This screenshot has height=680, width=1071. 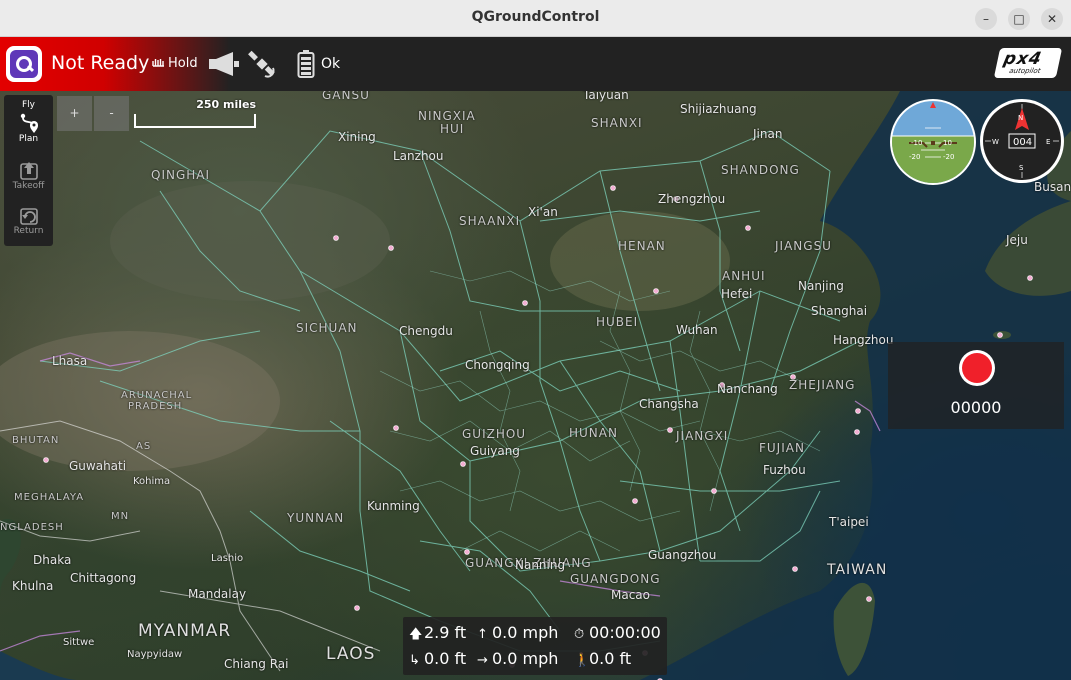 What do you see at coordinates (32, 527) in the screenshot?
I see `map-label: NGLADESH` at bounding box center [32, 527].